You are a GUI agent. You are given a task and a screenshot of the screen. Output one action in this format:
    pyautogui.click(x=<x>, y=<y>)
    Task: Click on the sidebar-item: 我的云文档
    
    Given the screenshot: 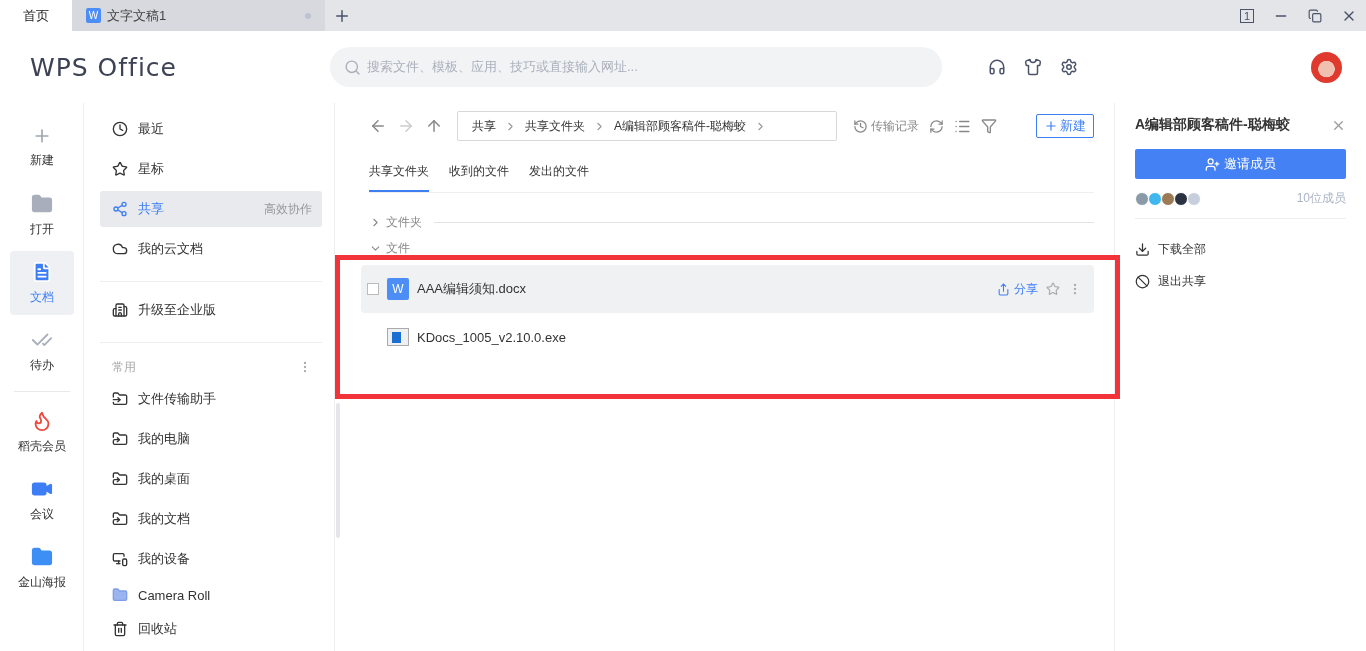 What is the action you would take?
    pyautogui.click(x=211, y=249)
    